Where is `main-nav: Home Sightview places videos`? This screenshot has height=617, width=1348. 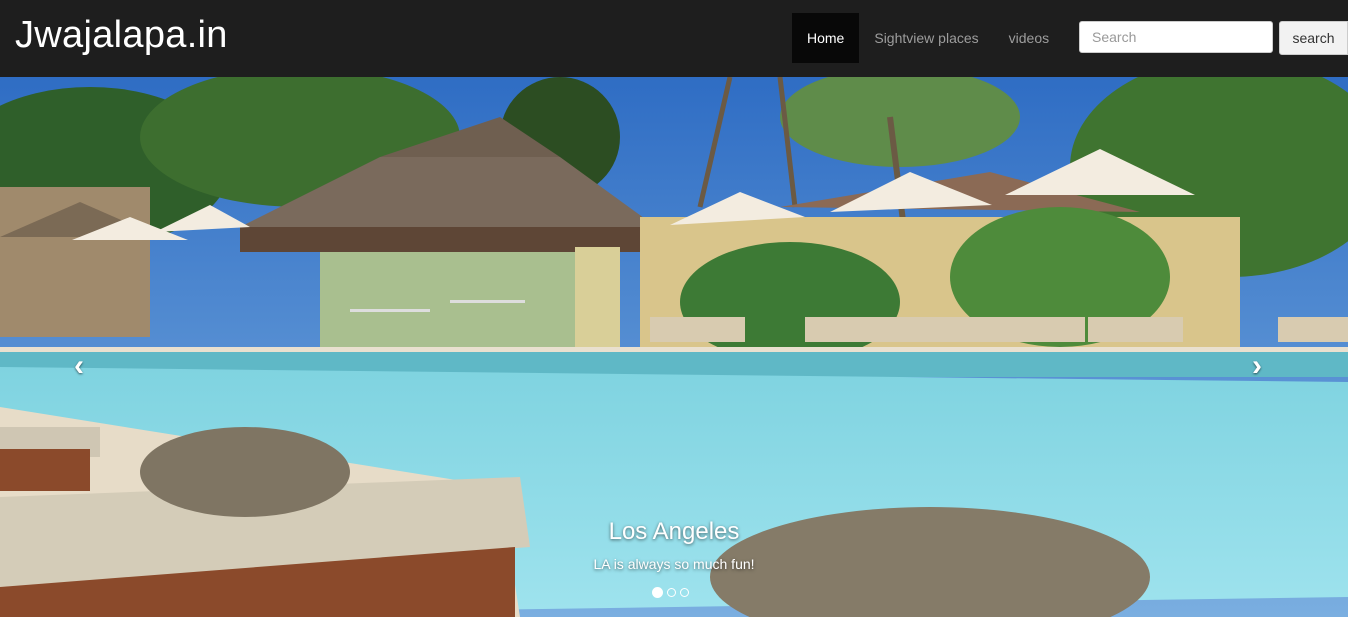 main-nav: Home Sightview places videos is located at coordinates (928, 38).